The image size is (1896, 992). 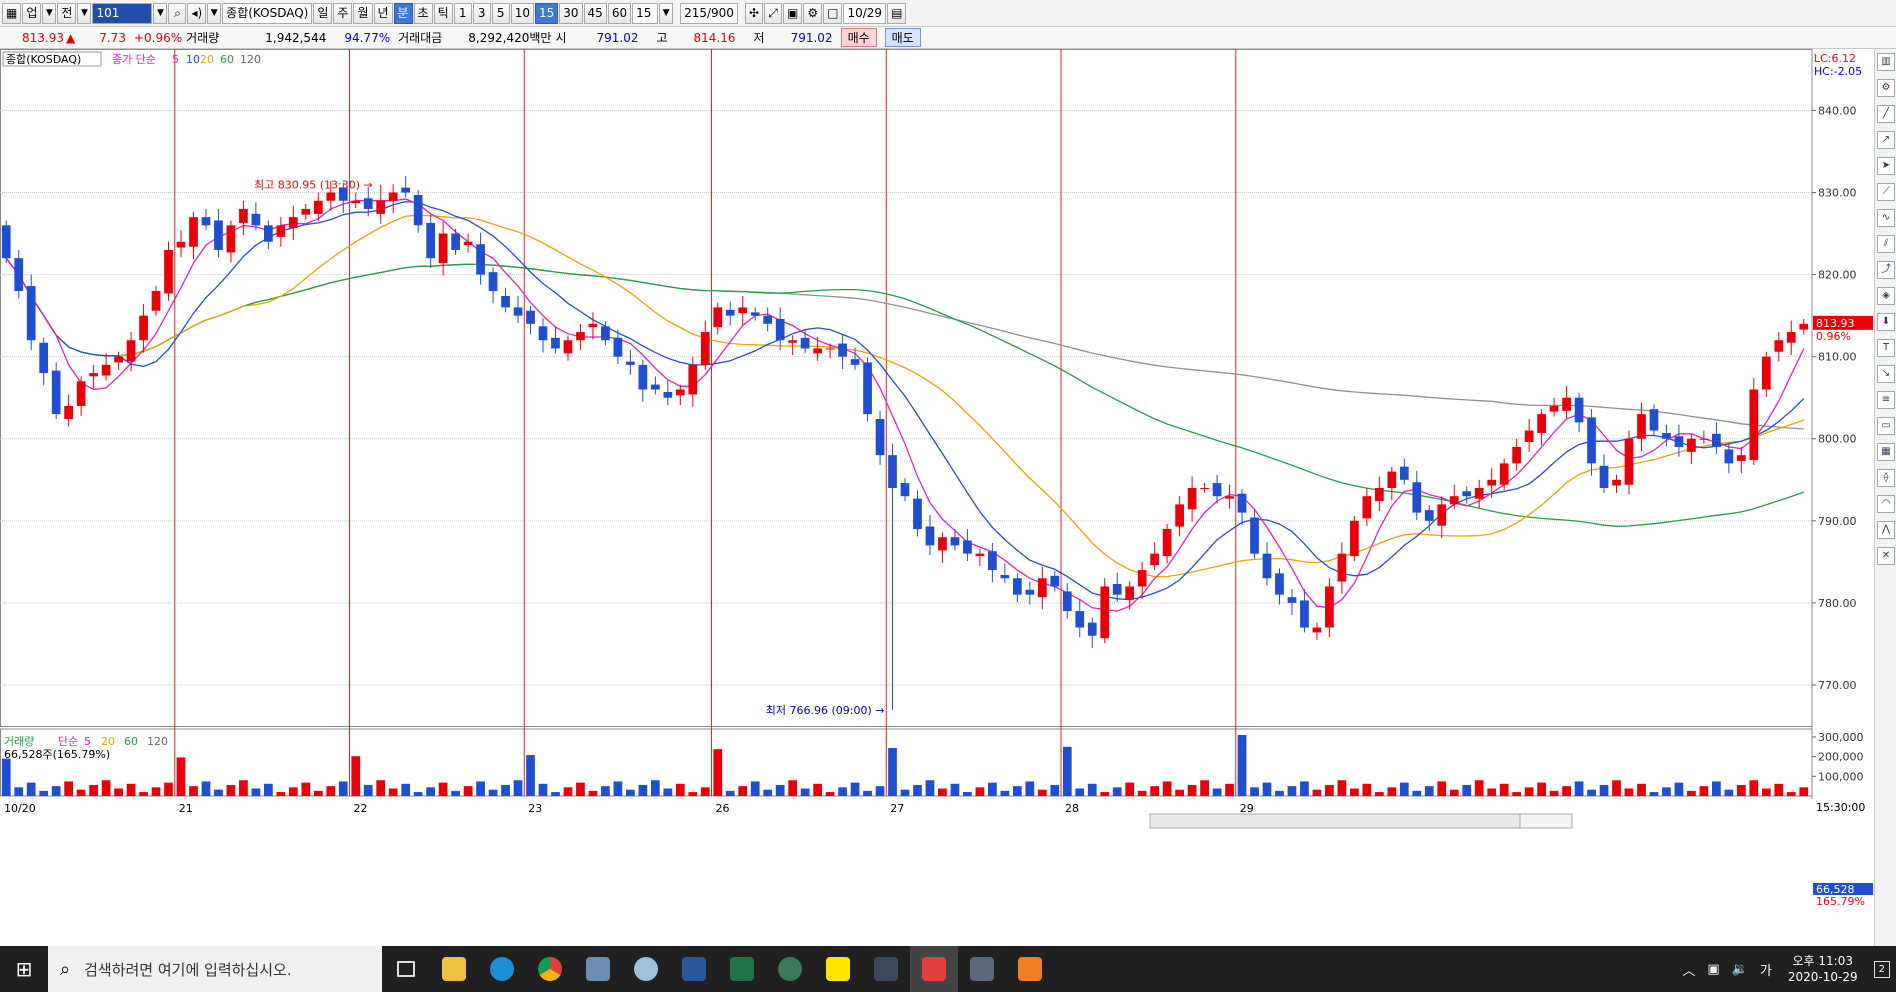 I want to click on g-app-icon, so click(x=886, y=969).